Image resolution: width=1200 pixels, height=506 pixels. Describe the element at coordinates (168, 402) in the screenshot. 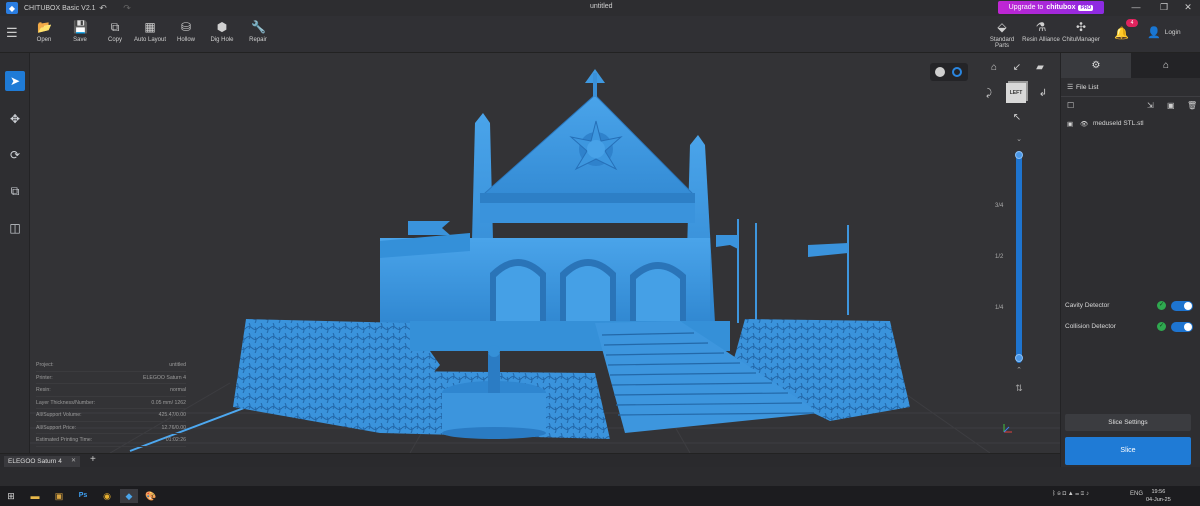

I see `info-value: 0.05 mm/ 1262` at that location.